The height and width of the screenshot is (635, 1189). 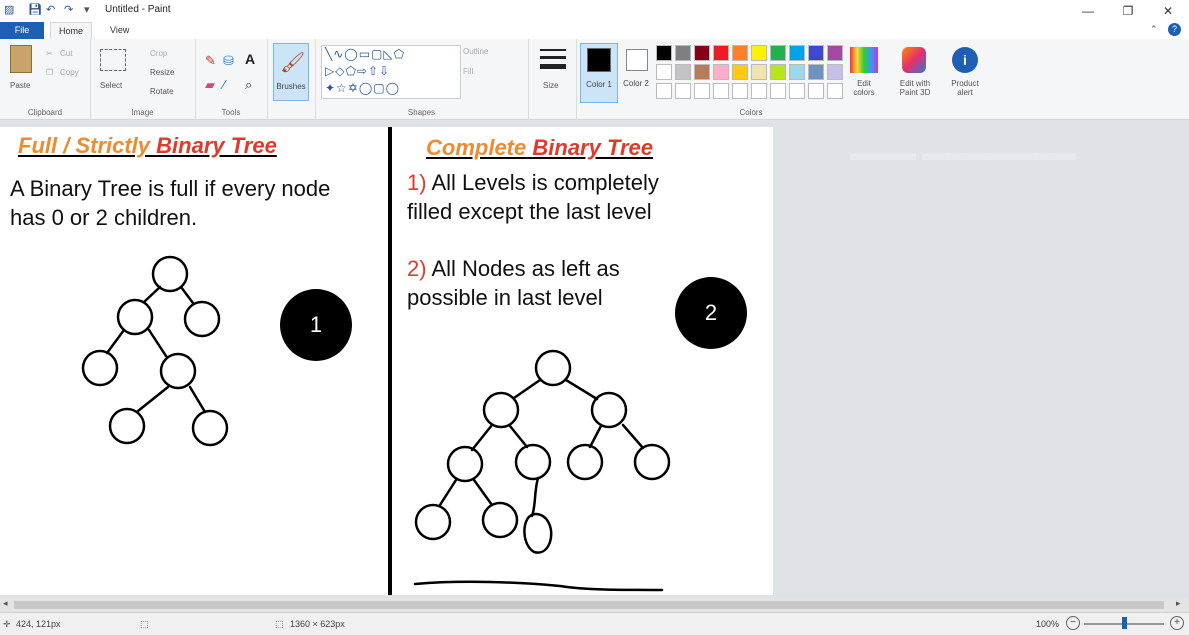 What do you see at coordinates (963, 152) in the screenshot?
I see `ghost-heading: ▬▬▬ ▬▬▬▬▬▬▬` at bounding box center [963, 152].